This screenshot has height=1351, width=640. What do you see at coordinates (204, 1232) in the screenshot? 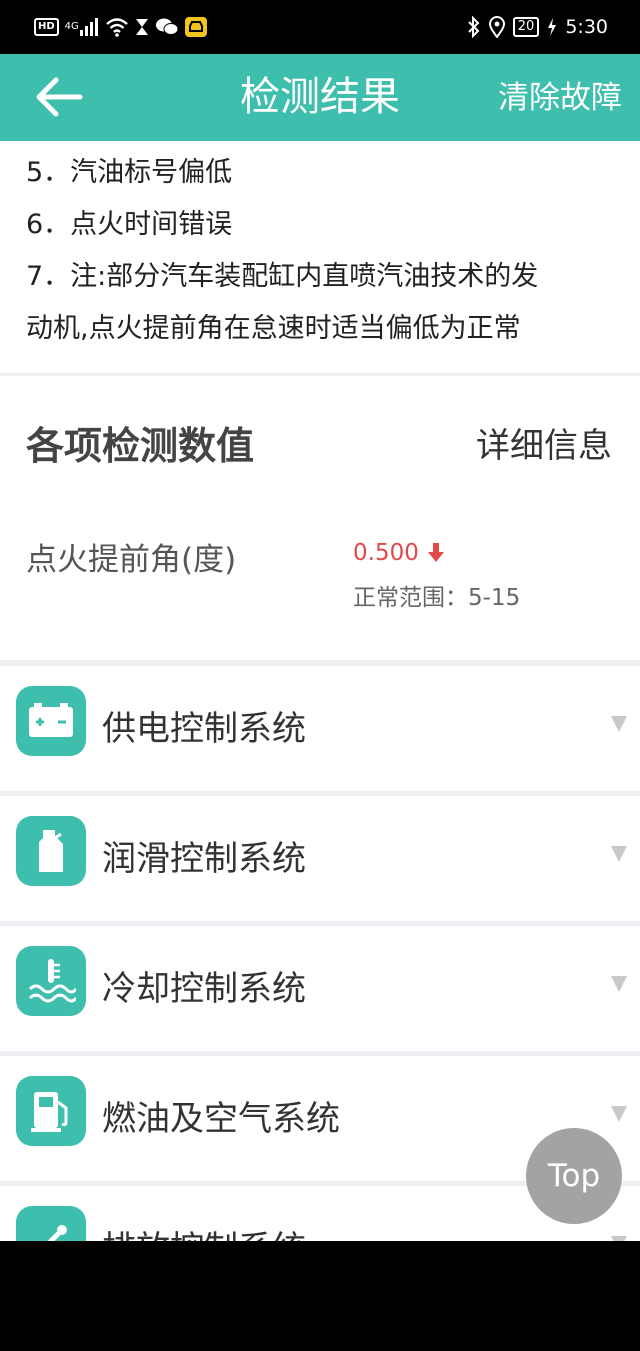
I see `system-label: 排放控制系统` at bounding box center [204, 1232].